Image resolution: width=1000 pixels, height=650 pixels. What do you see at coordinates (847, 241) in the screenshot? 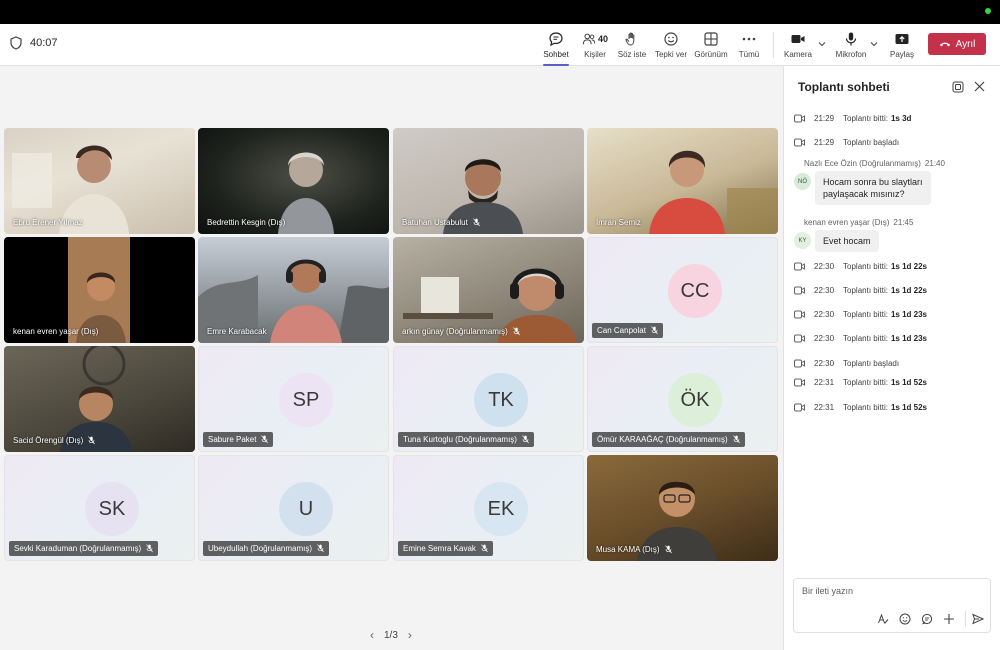
I see `message-bubble: Evet hocam` at bounding box center [847, 241].